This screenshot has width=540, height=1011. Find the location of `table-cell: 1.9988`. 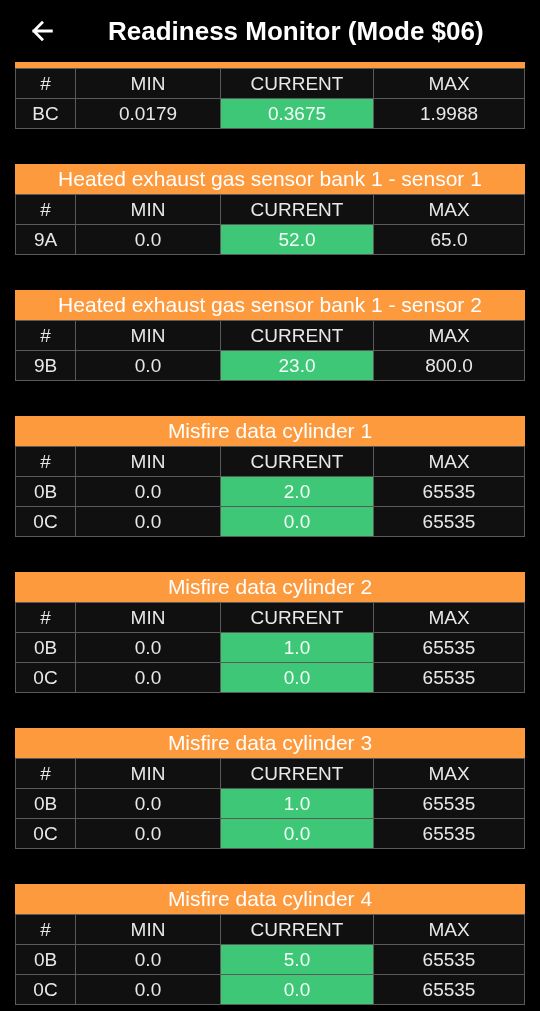

table-cell: 1.9988 is located at coordinates (449, 113).